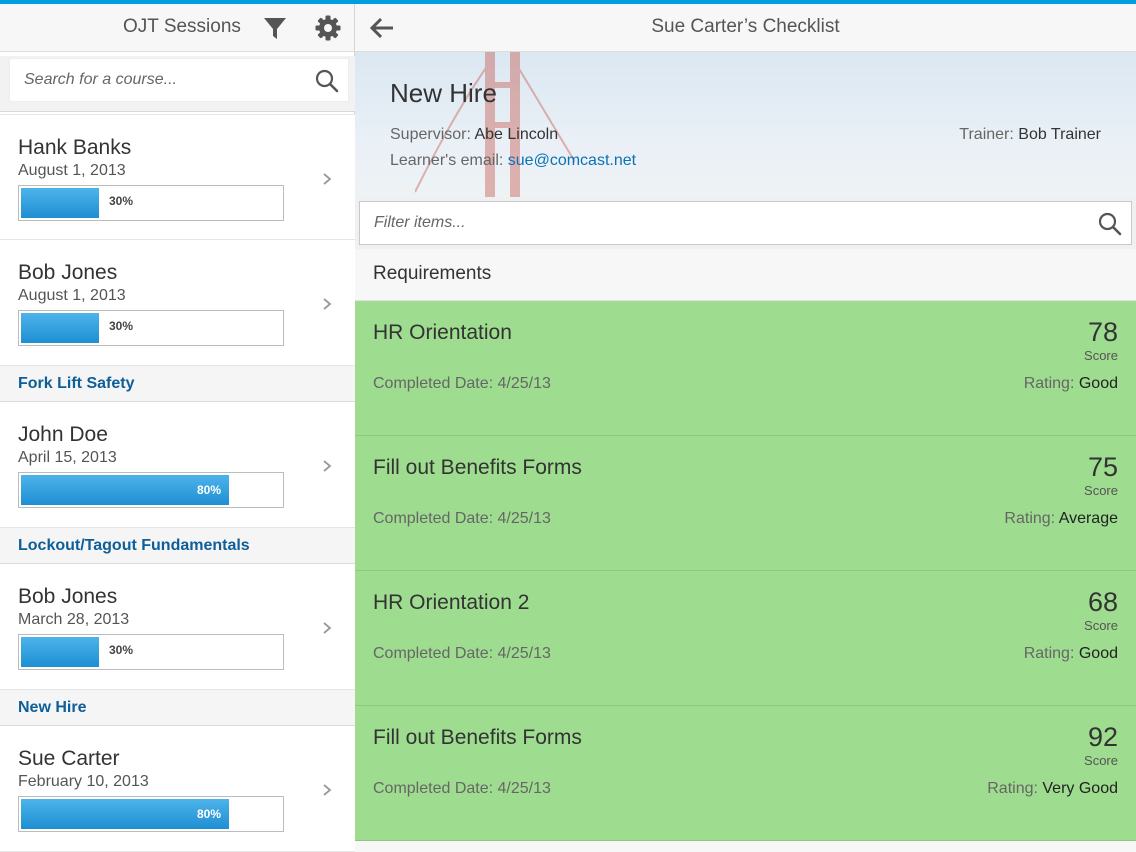  I want to click on list-item: John Doe April 15, 2013 80%, so click(177, 465).